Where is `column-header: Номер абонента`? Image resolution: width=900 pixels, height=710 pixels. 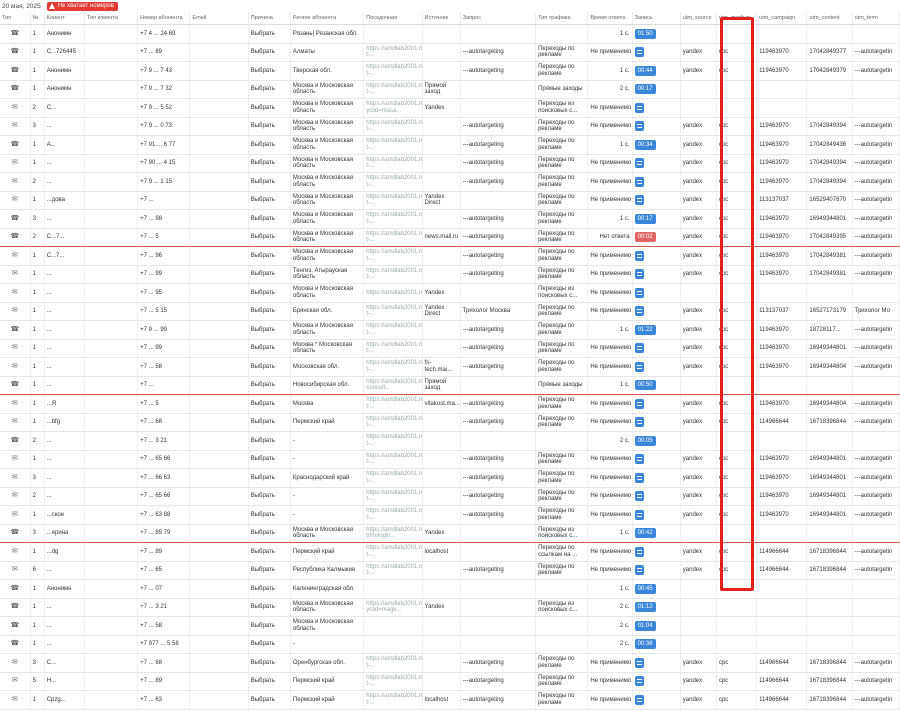
column-header: Номер абонента is located at coordinates (164, 18).